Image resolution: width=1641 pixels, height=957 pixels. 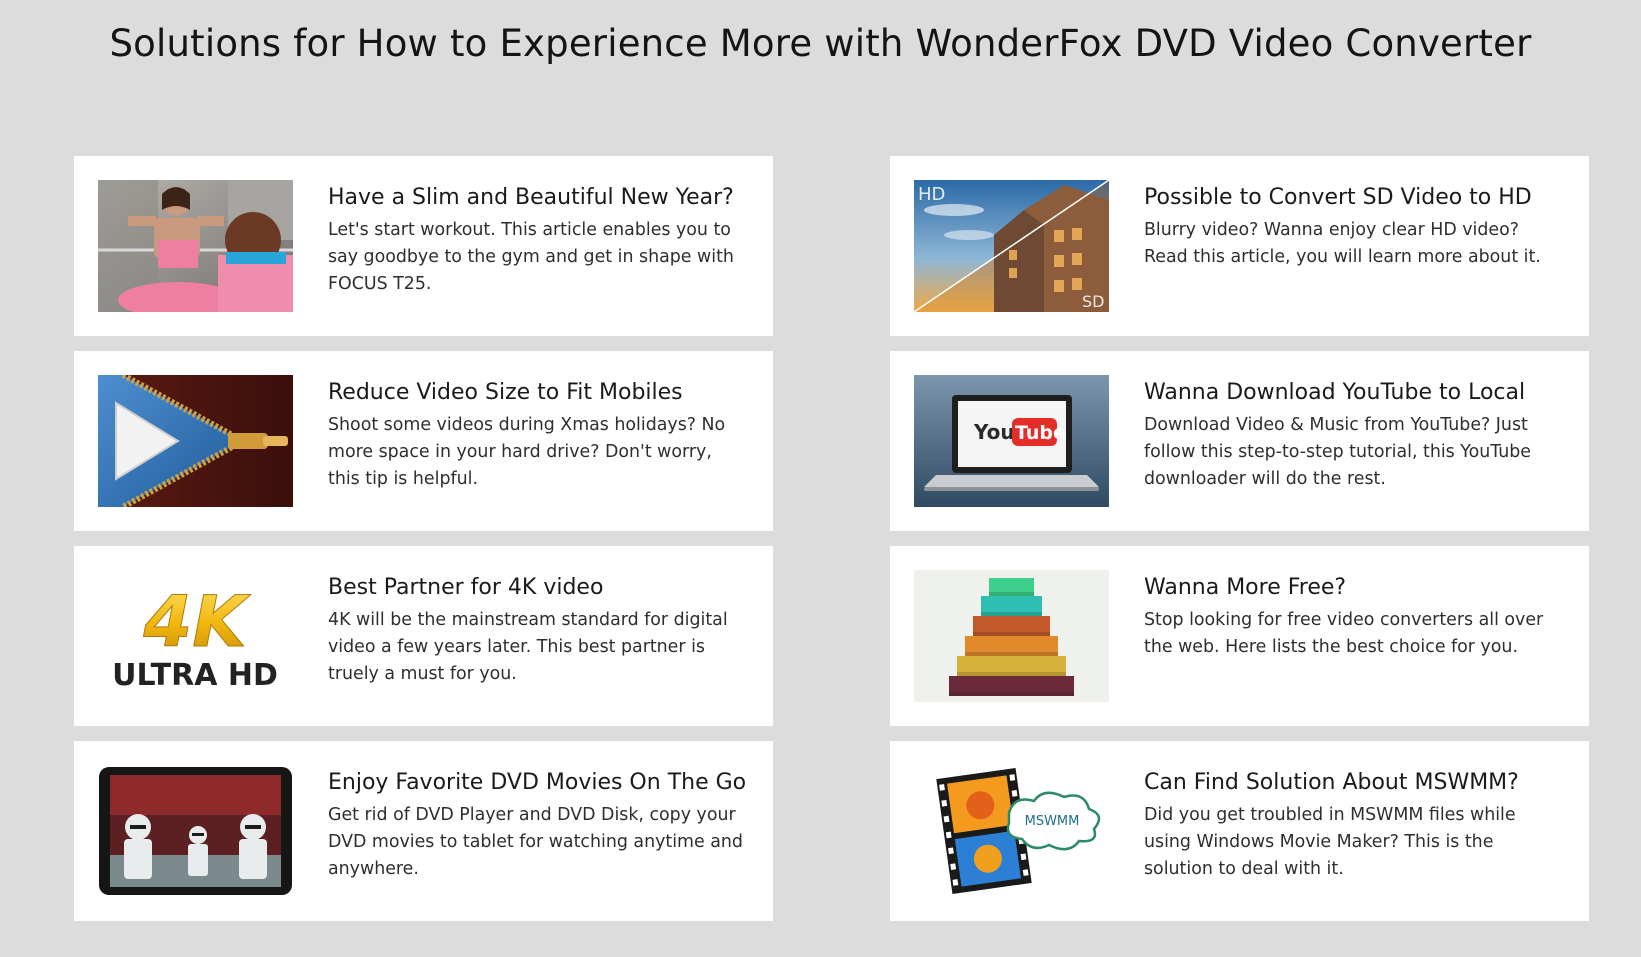 I want to click on youtube-laptop-image: You Tube, so click(x=1011, y=441).